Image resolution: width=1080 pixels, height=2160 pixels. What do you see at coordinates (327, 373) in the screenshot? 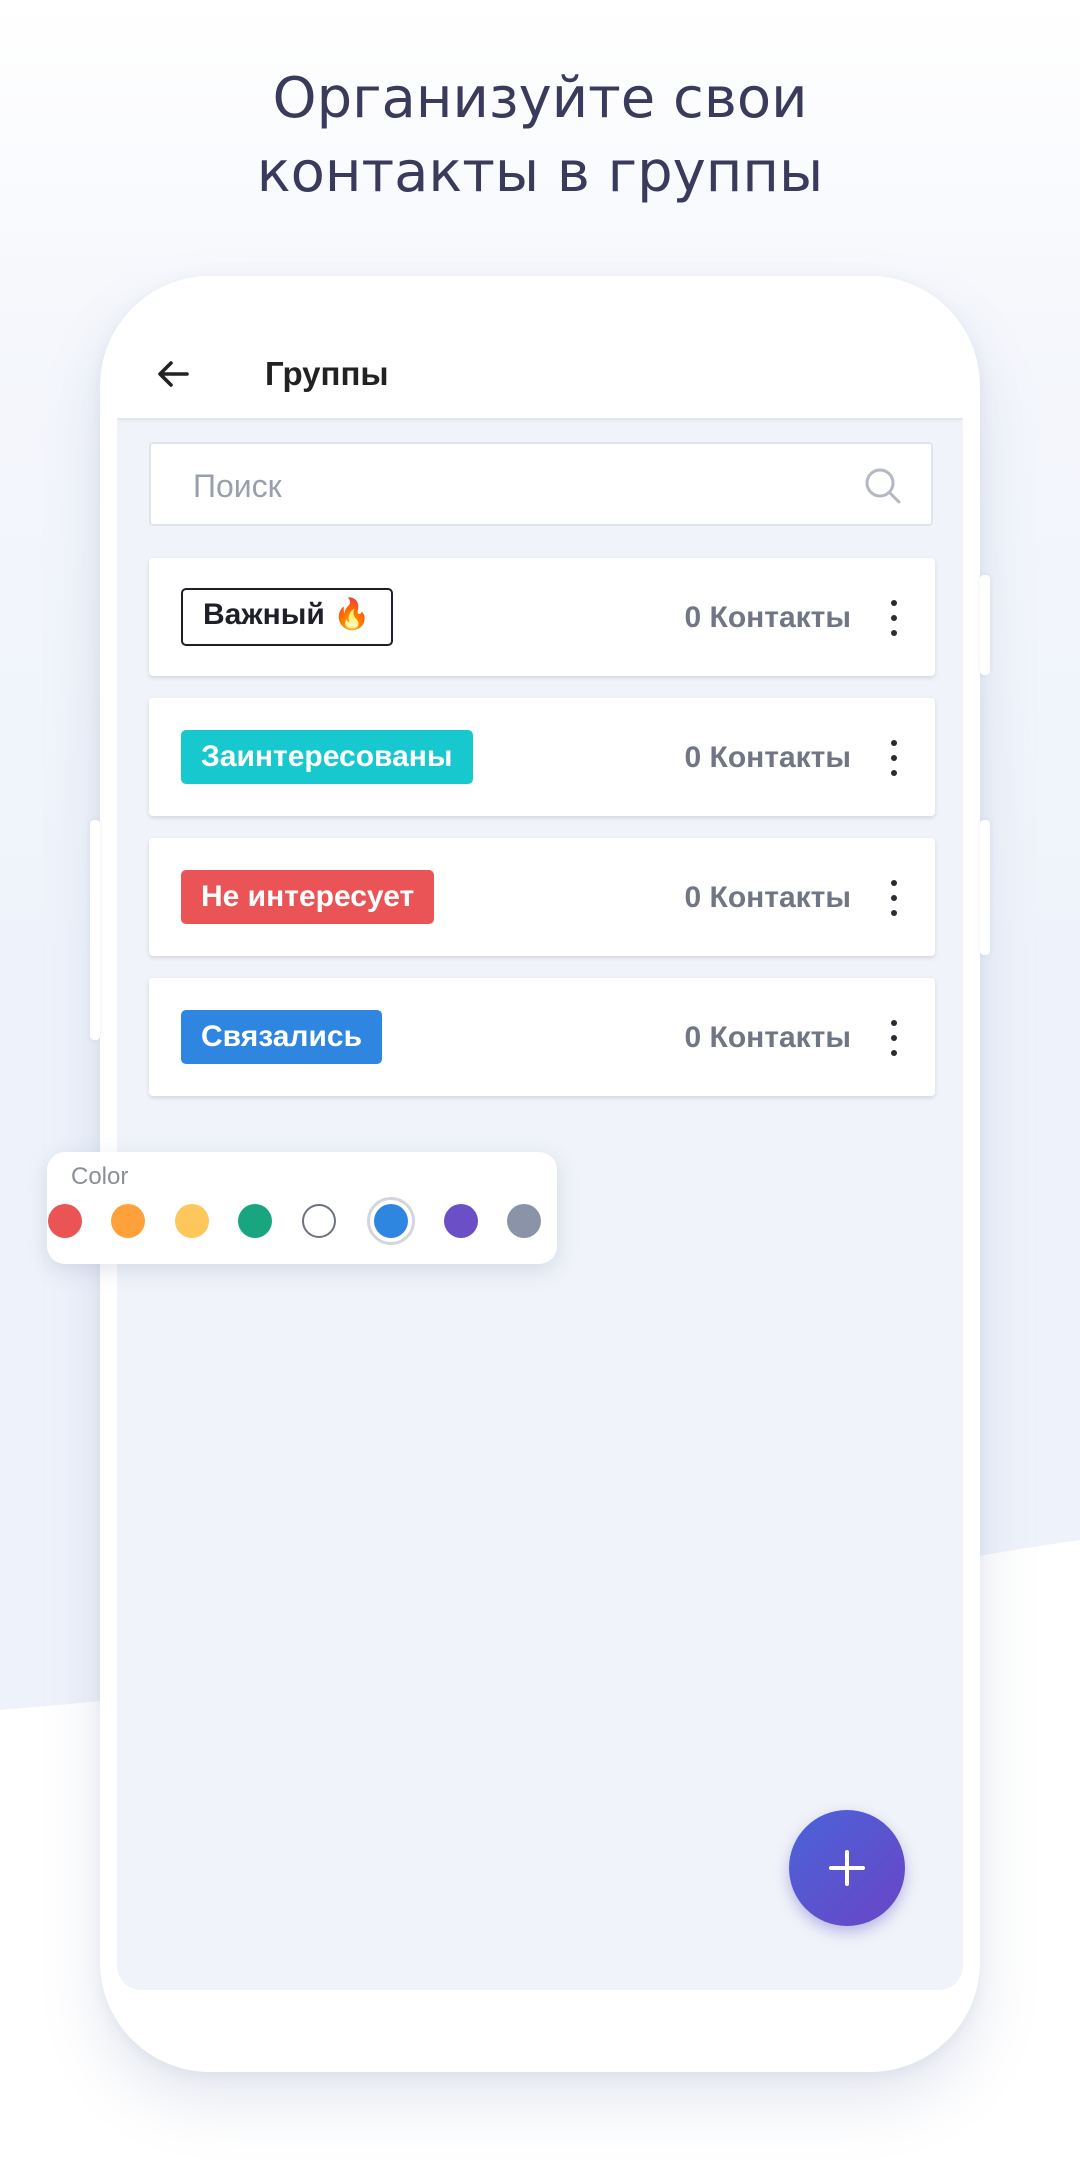
I see `page-title: Группы` at bounding box center [327, 373].